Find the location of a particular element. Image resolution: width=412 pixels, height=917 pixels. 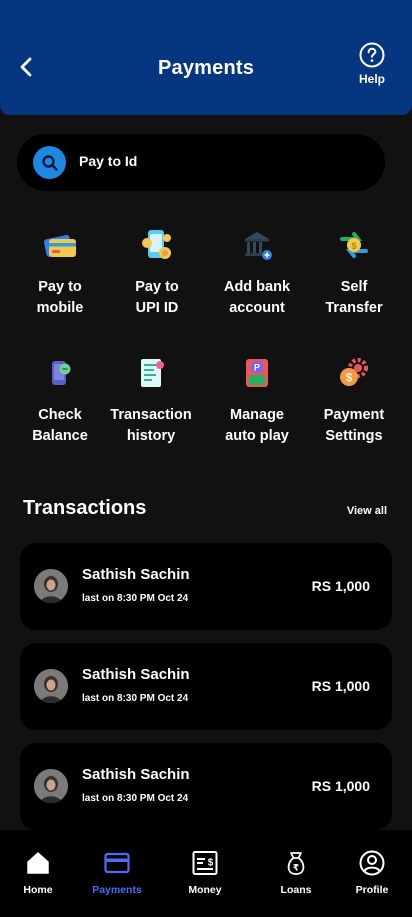

bottom-nav: Home Payments $ Money ₹ Loans Profile is located at coordinates (206, 873).